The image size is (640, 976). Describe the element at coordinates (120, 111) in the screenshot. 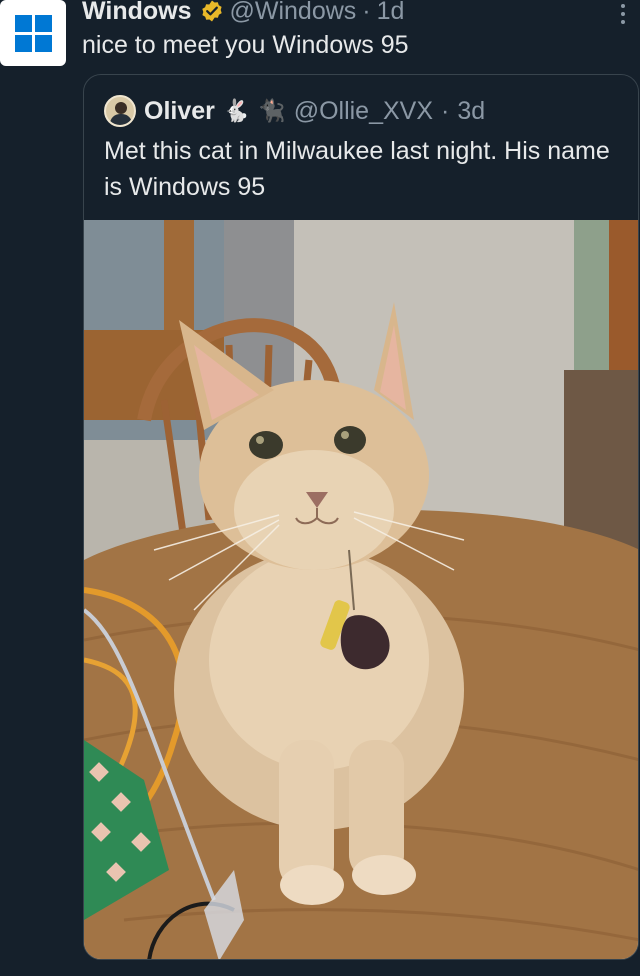

I see `oliver-avatar` at that location.